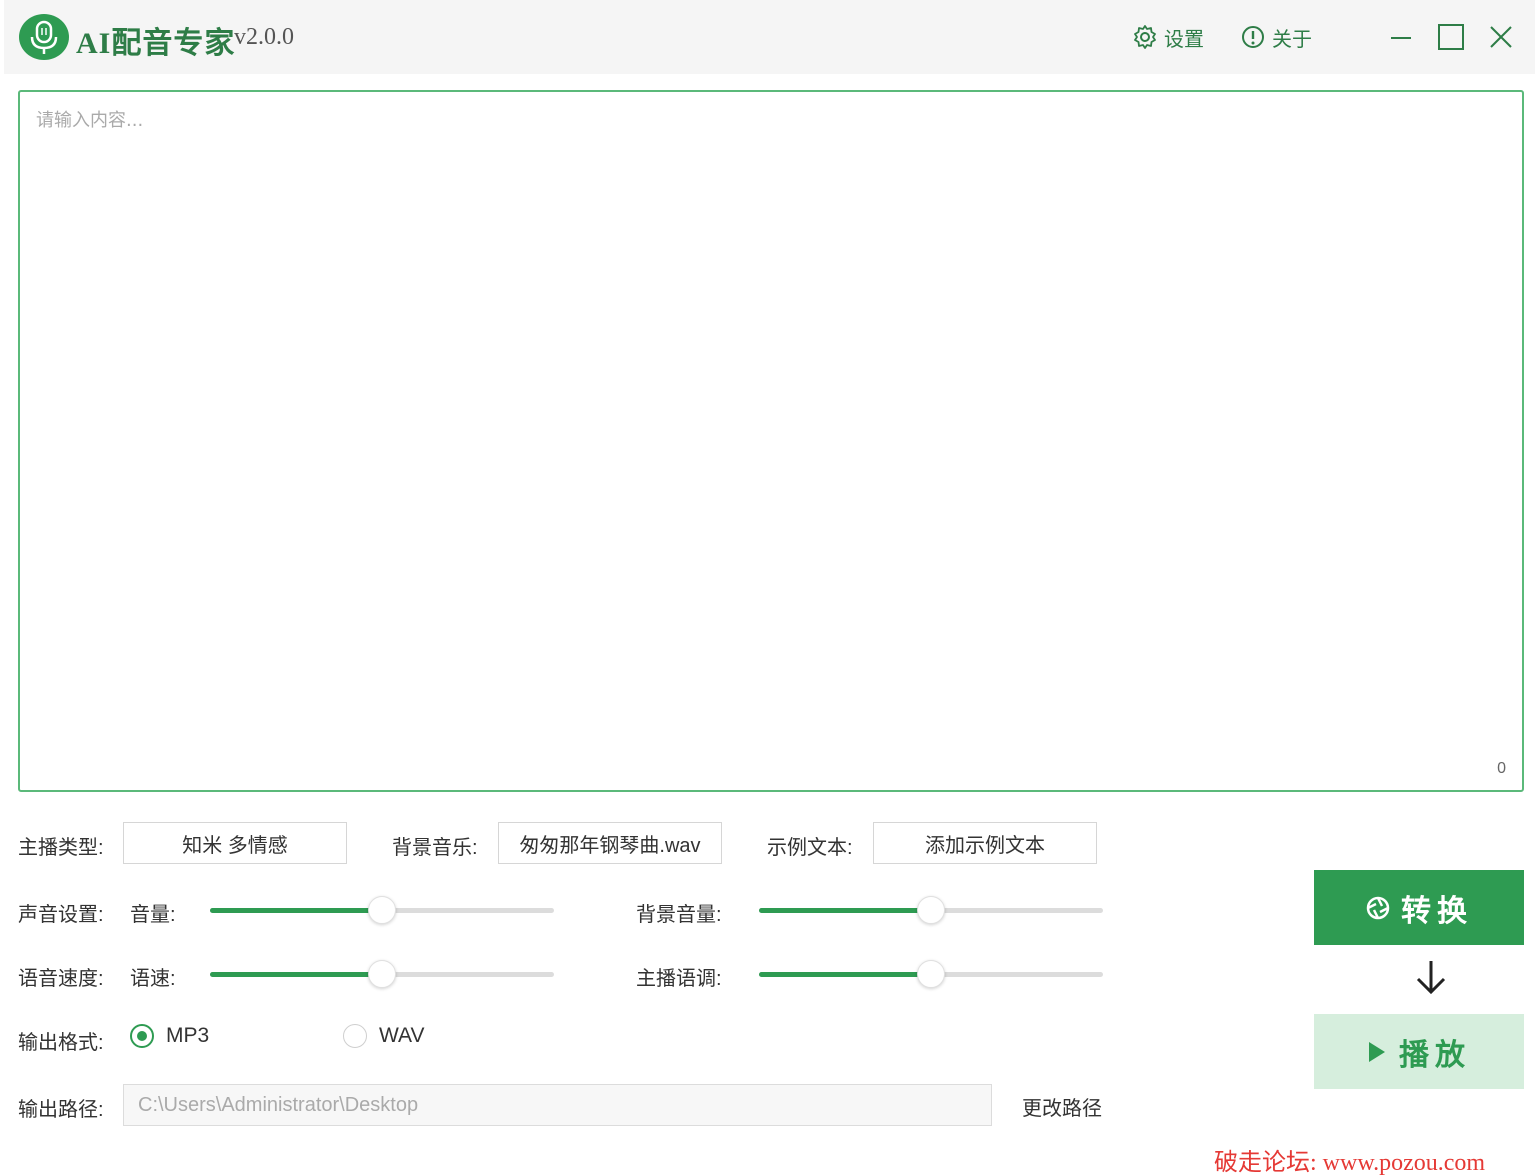 This screenshot has height=1175, width=1535. What do you see at coordinates (1378, 907) in the screenshot?
I see `shutter-icon` at bounding box center [1378, 907].